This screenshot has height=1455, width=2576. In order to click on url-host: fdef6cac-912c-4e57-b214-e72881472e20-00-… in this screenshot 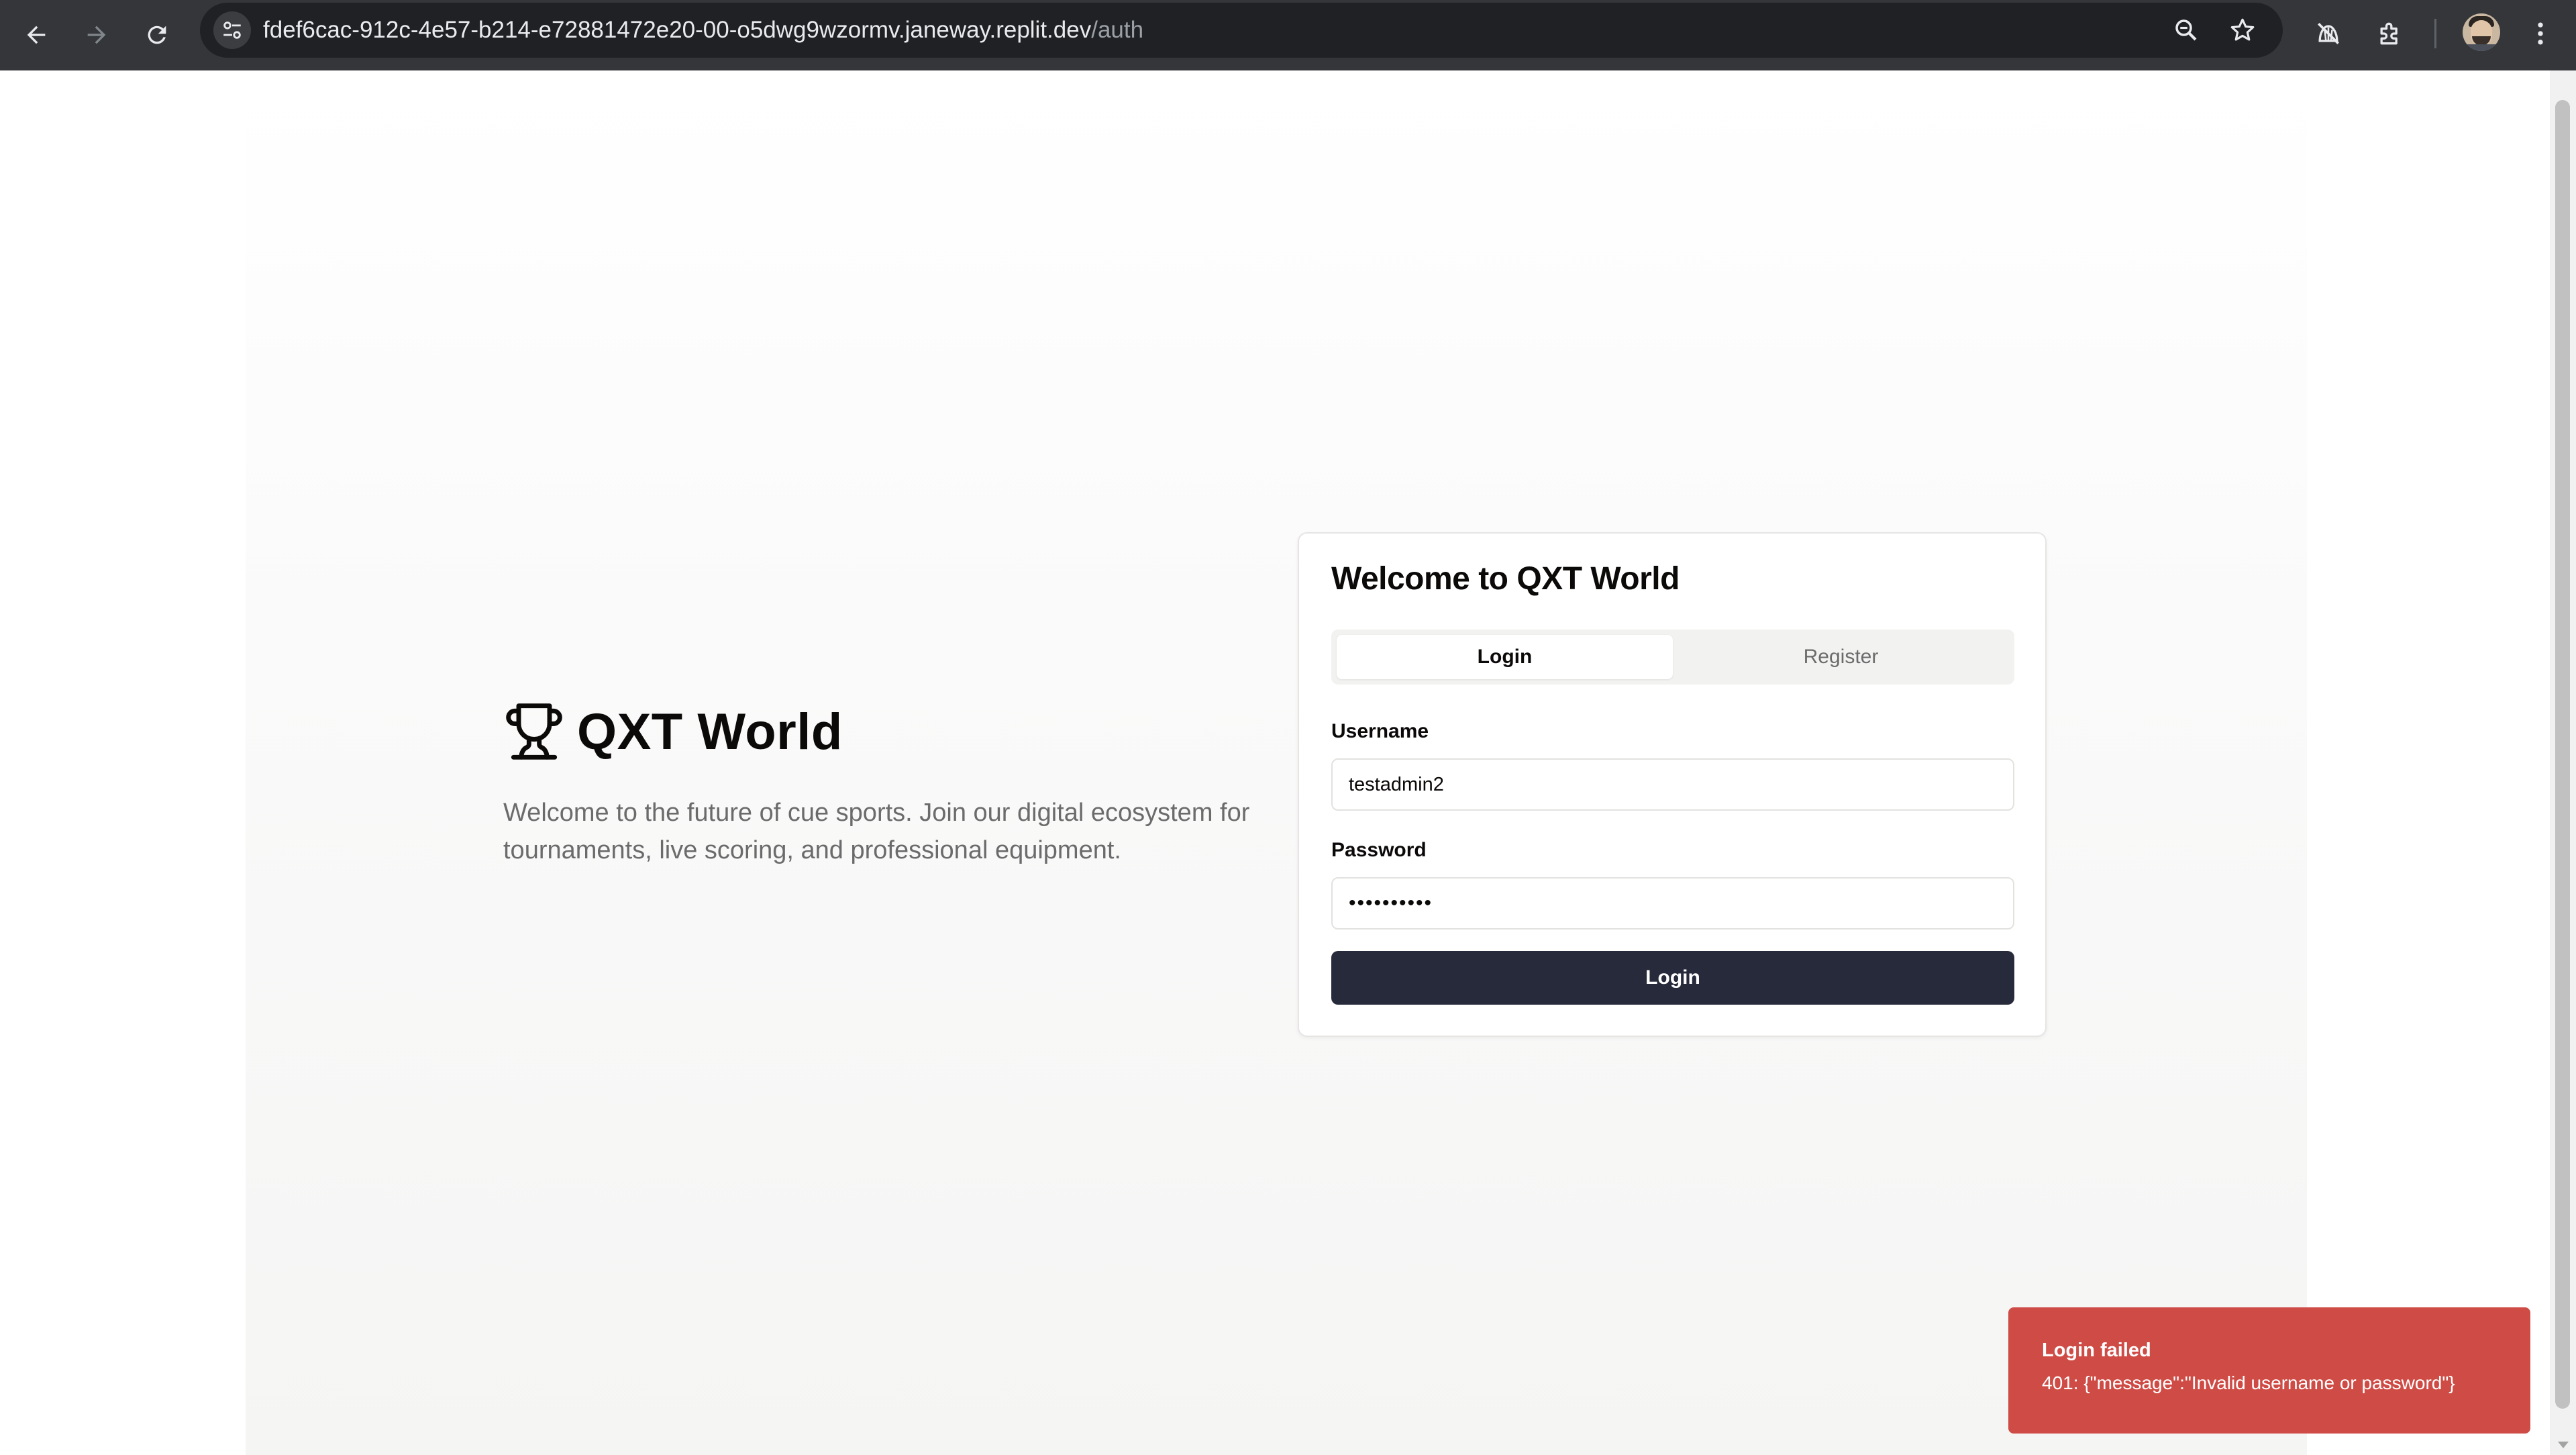, I will do `click(677, 30)`.